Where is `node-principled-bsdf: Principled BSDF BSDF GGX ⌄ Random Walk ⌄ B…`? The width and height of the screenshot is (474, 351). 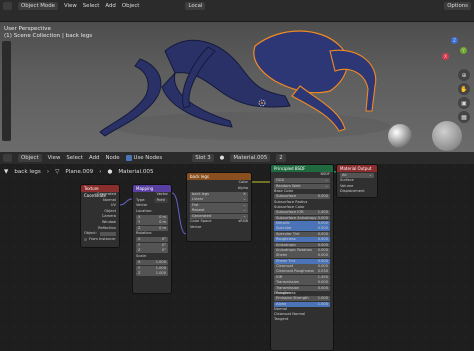
node-principled-bsdf: Principled BSDF BSDF GGX ⌄ Random Walk ⌄ B… is located at coordinates (302, 257).